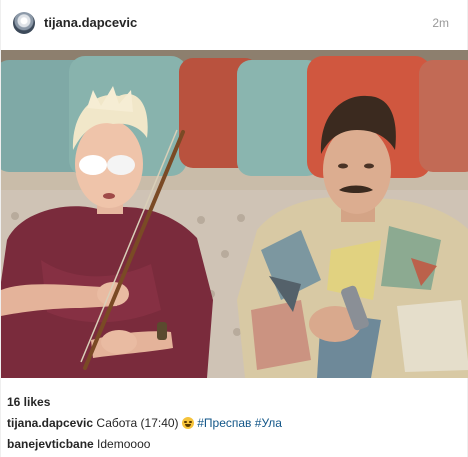 The width and height of the screenshot is (468, 457). What do you see at coordinates (268, 423) in the screenshot?
I see `hashtag-link: #Ула` at bounding box center [268, 423].